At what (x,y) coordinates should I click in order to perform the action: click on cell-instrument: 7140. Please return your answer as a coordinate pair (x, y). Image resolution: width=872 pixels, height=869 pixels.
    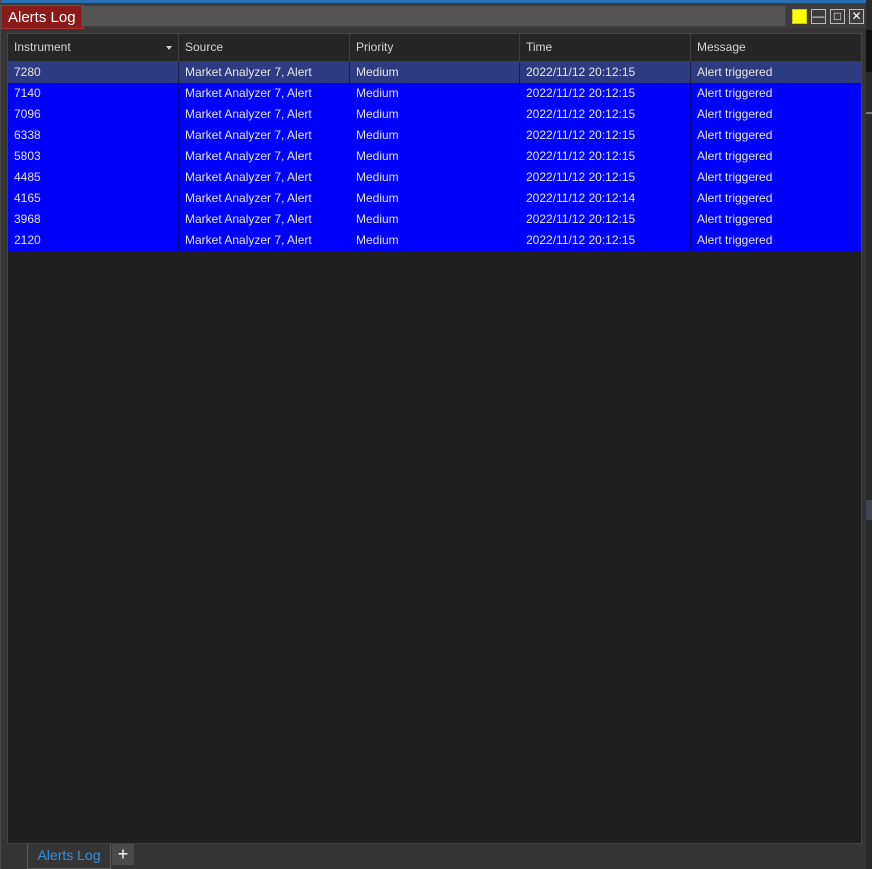
    Looking at the image, I should click on (93, 93).